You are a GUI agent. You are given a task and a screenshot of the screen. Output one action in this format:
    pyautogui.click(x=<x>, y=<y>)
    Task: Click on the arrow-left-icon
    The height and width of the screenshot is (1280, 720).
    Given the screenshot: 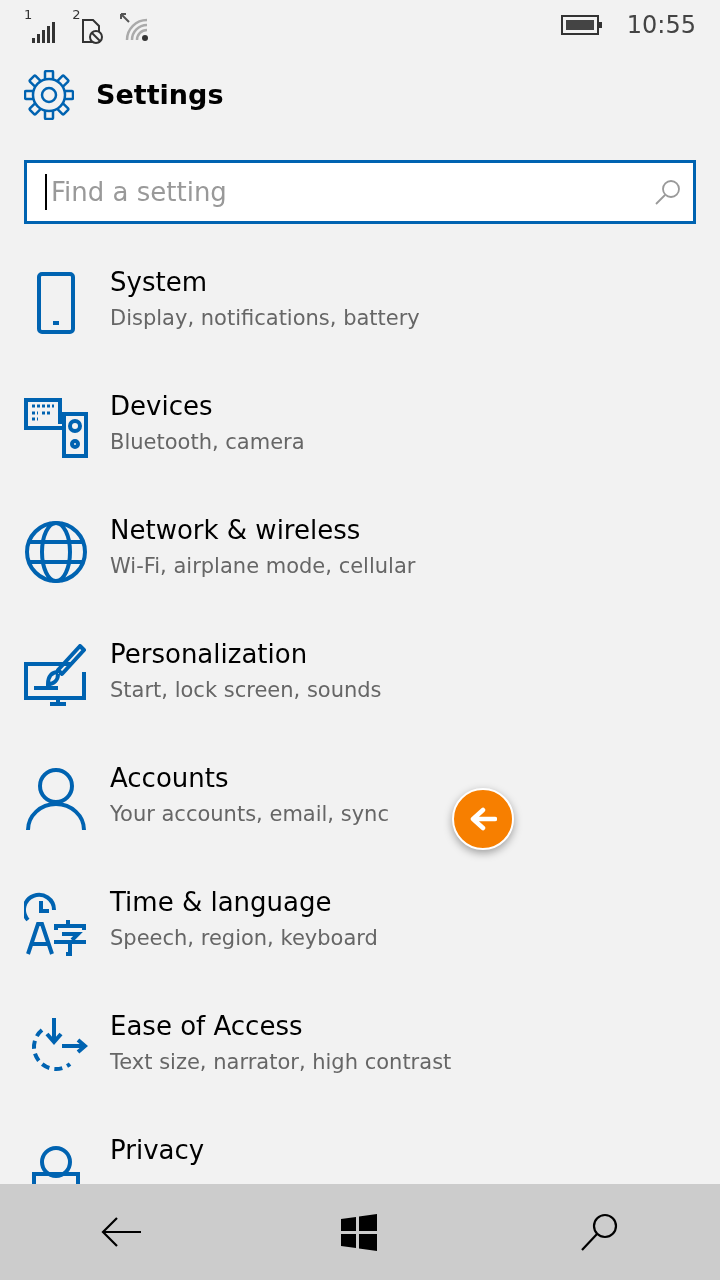 What is the action you would take?
    pyautogui.click(x=483, y=819)
    